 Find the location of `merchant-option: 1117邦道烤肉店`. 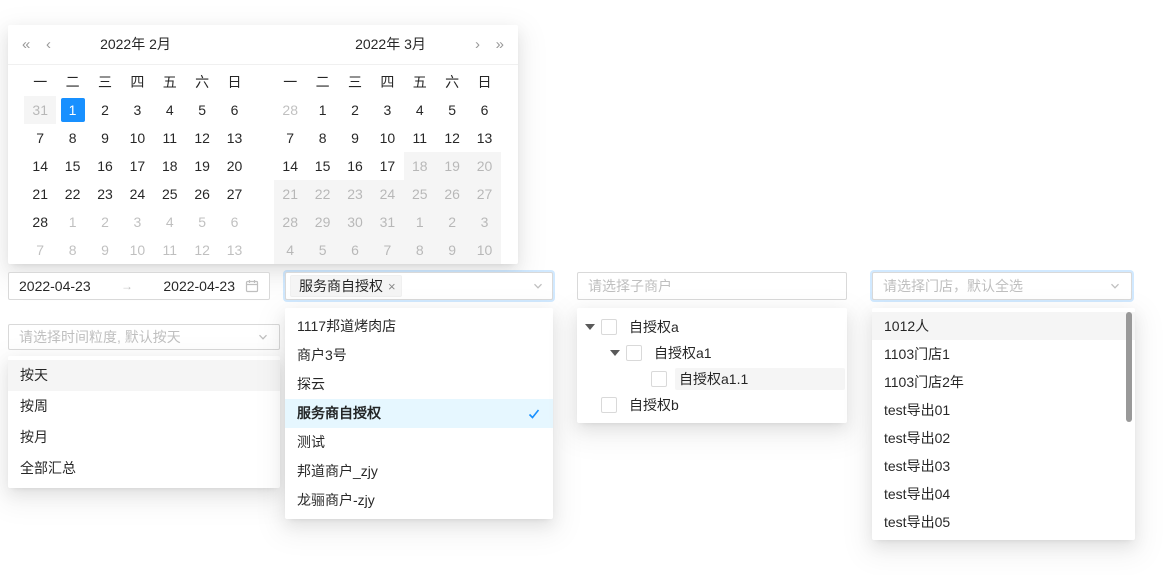

merchant-option: 1117邦道烤肉店 is located at coordinates (419, 326).